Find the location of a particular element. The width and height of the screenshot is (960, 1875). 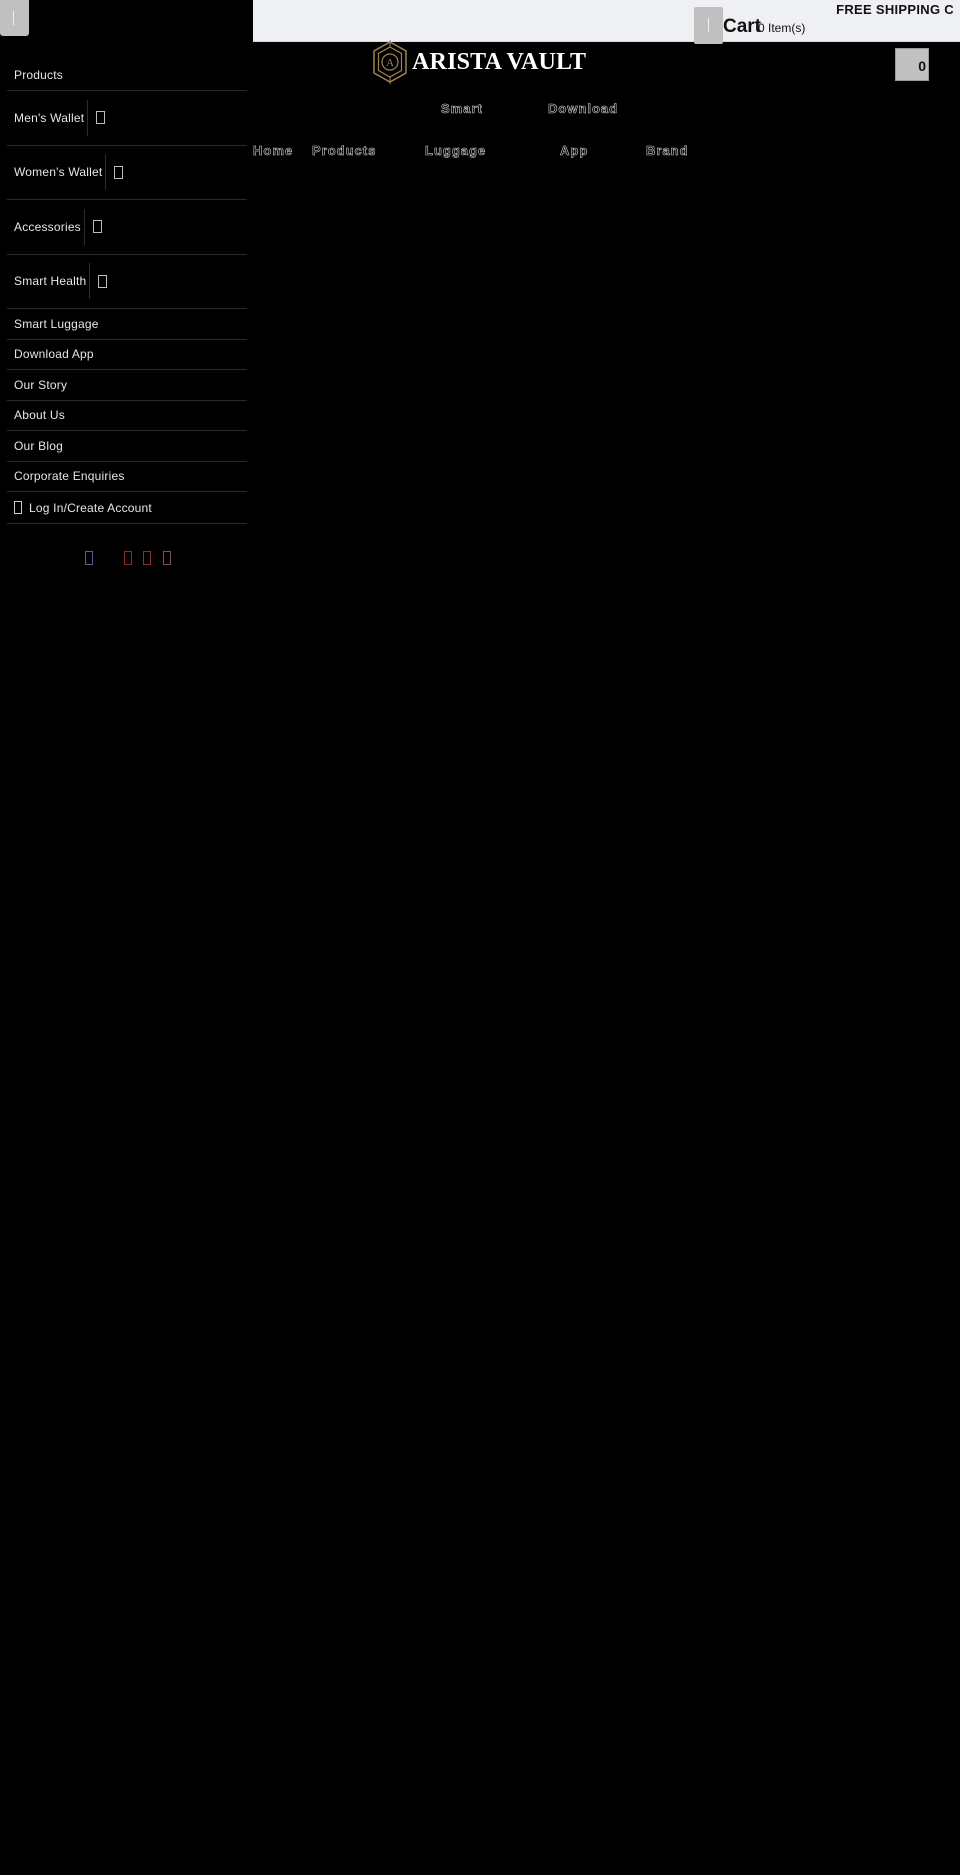

menu-item-about-us: About Us is located at coordinates (127, 416).